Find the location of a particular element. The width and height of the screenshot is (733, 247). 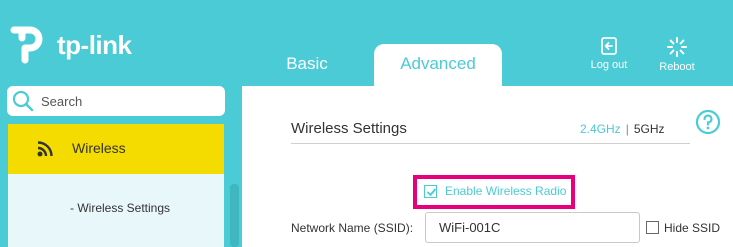

search-icon is located at coordinates (23, 101).